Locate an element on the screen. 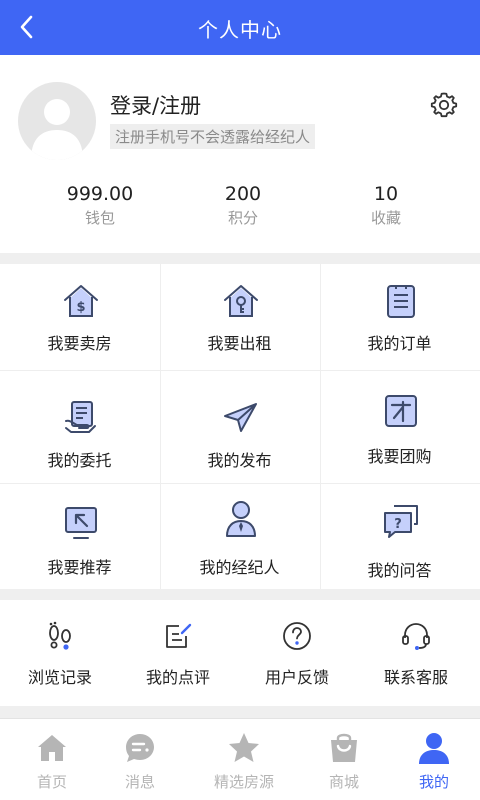 The height and width of the screenshot is (800, 480). feature-my-posts: 我的发布 is located at coordinates (239, 427).